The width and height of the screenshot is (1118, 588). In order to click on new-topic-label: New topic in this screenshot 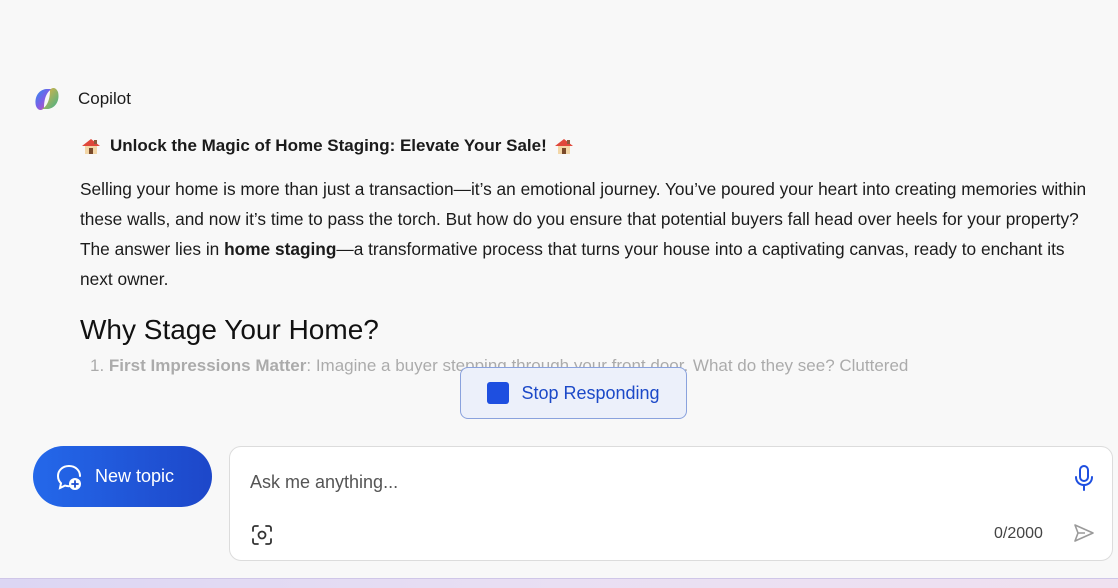, I will do `click(135, 476)`.